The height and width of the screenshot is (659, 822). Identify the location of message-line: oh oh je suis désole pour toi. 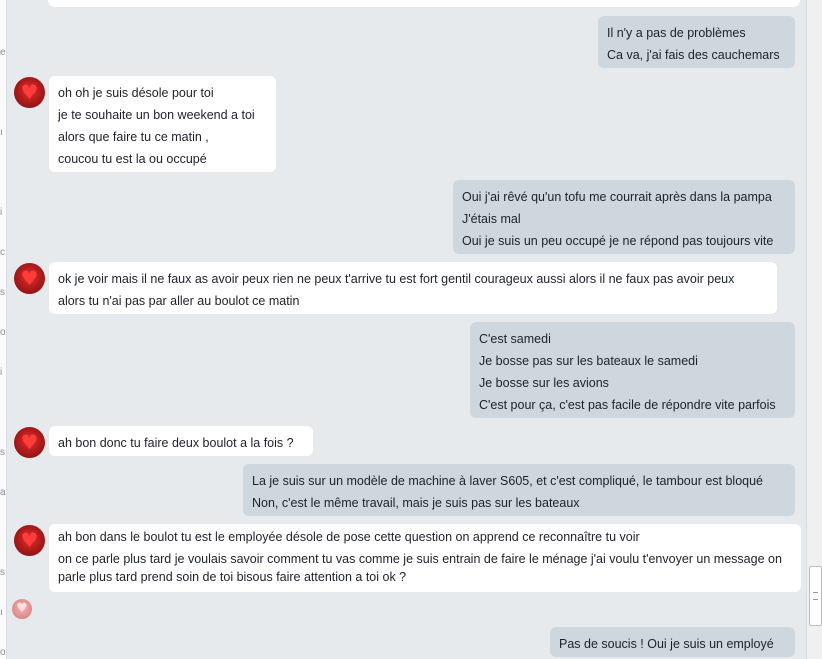
(136, 93).